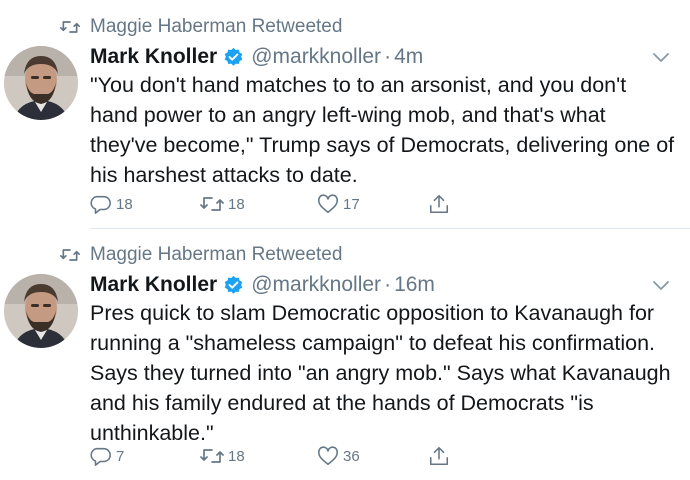 This screenshot has height=480, width=690. I want to click on reply-count: 7, so click(120, 456).